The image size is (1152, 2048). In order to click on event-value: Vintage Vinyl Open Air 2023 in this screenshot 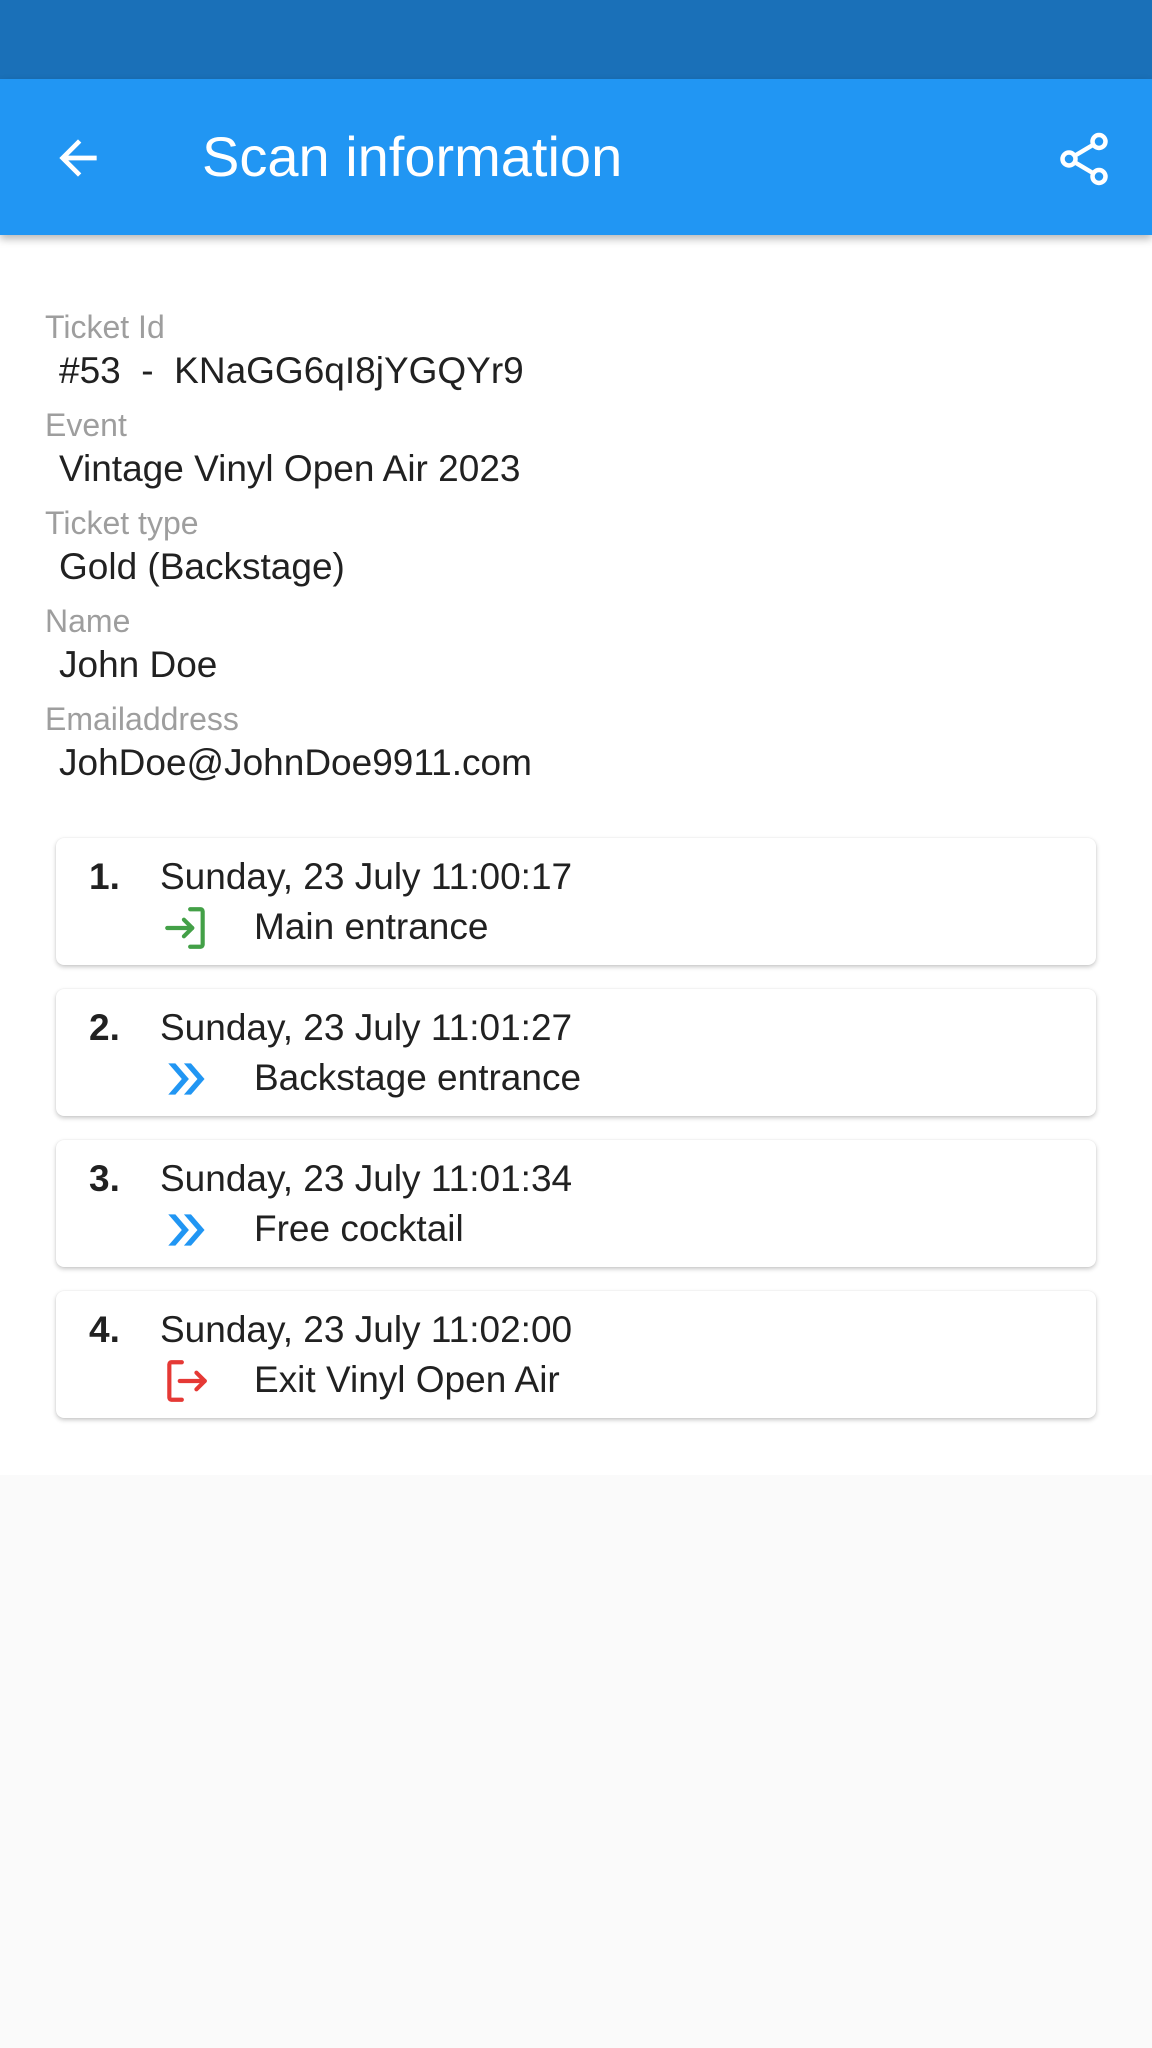, I will do `click(290, 468)`.